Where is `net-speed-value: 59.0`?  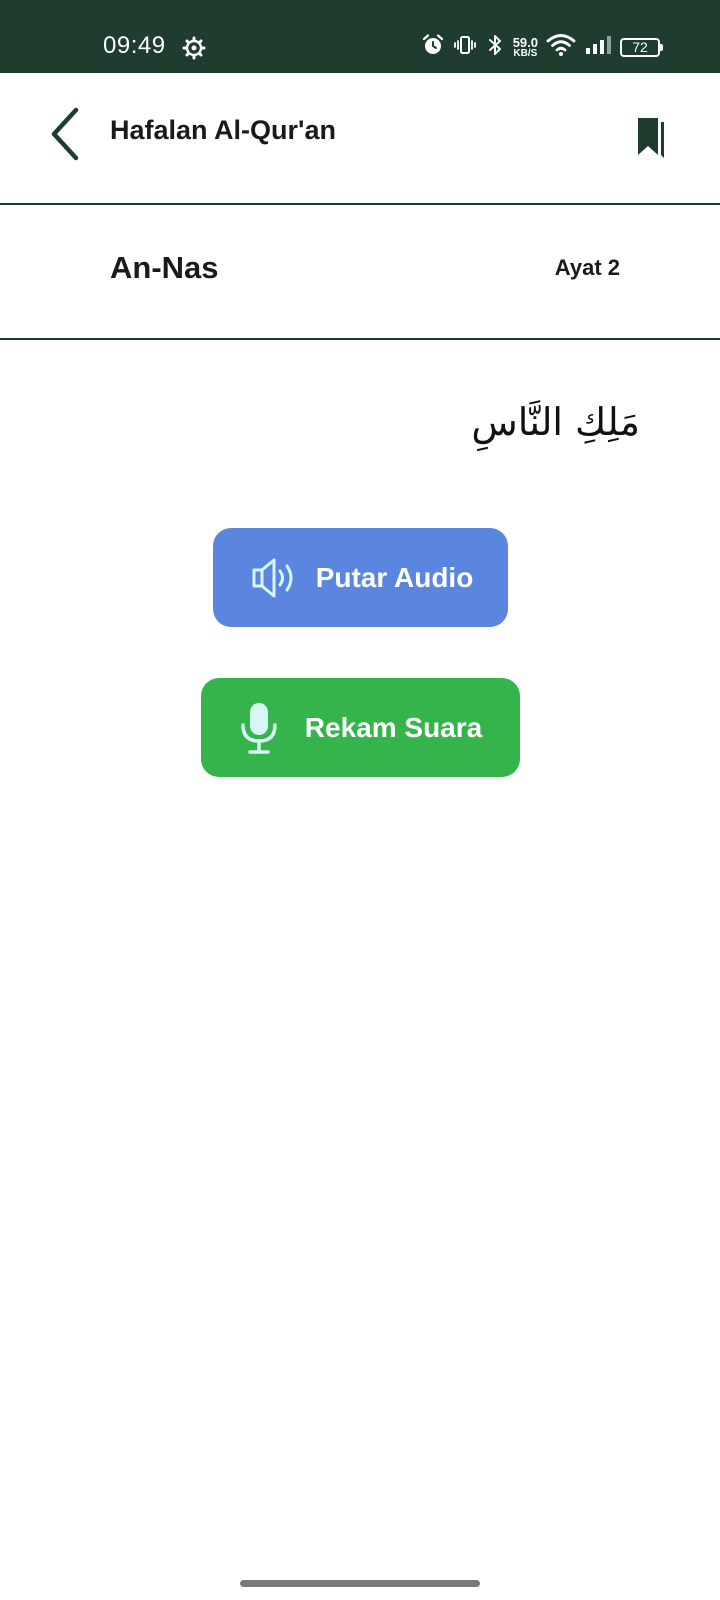
net-speed-value: 59.0 is located at coordinates (525, 42).